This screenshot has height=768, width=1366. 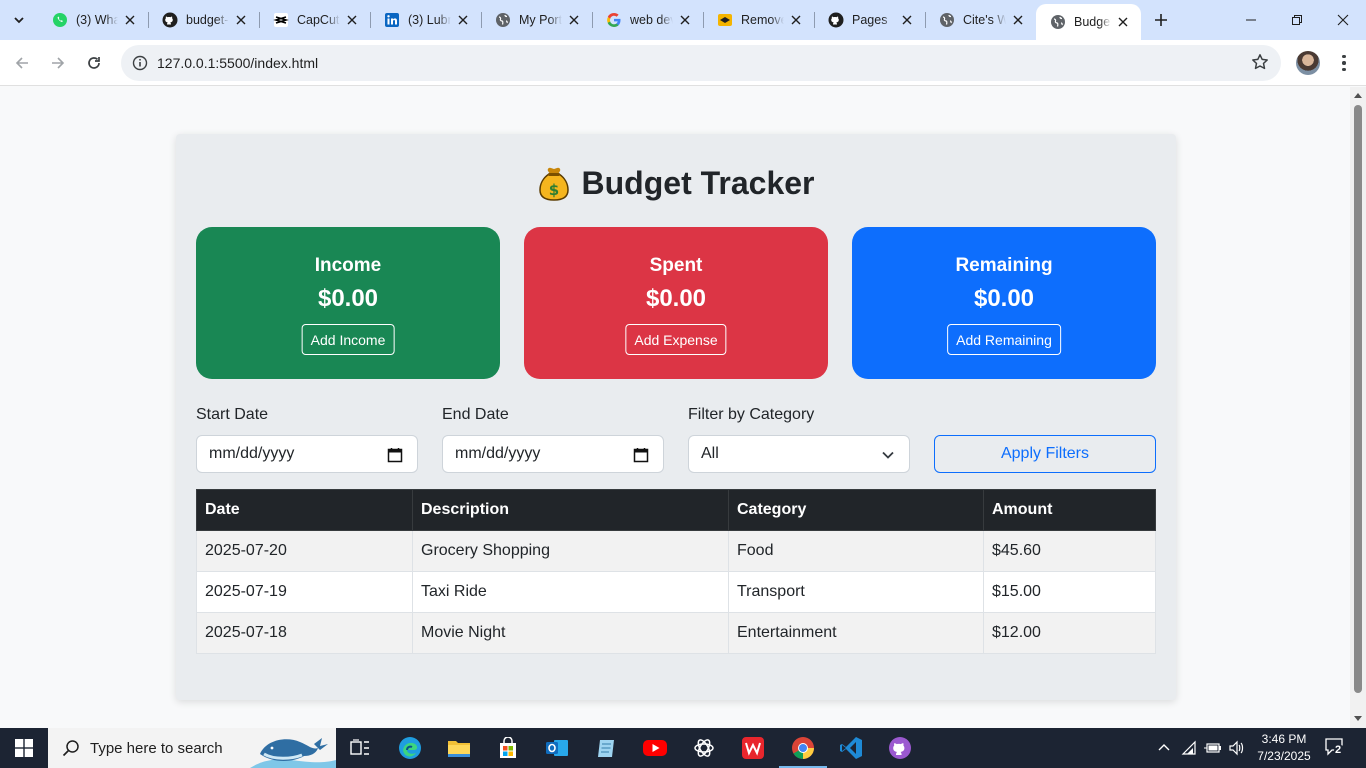 What do you see at coordinates (980, 20) in the screenshot?
I see `tab-cites: Cite's W` at bounding box center [980, 20].